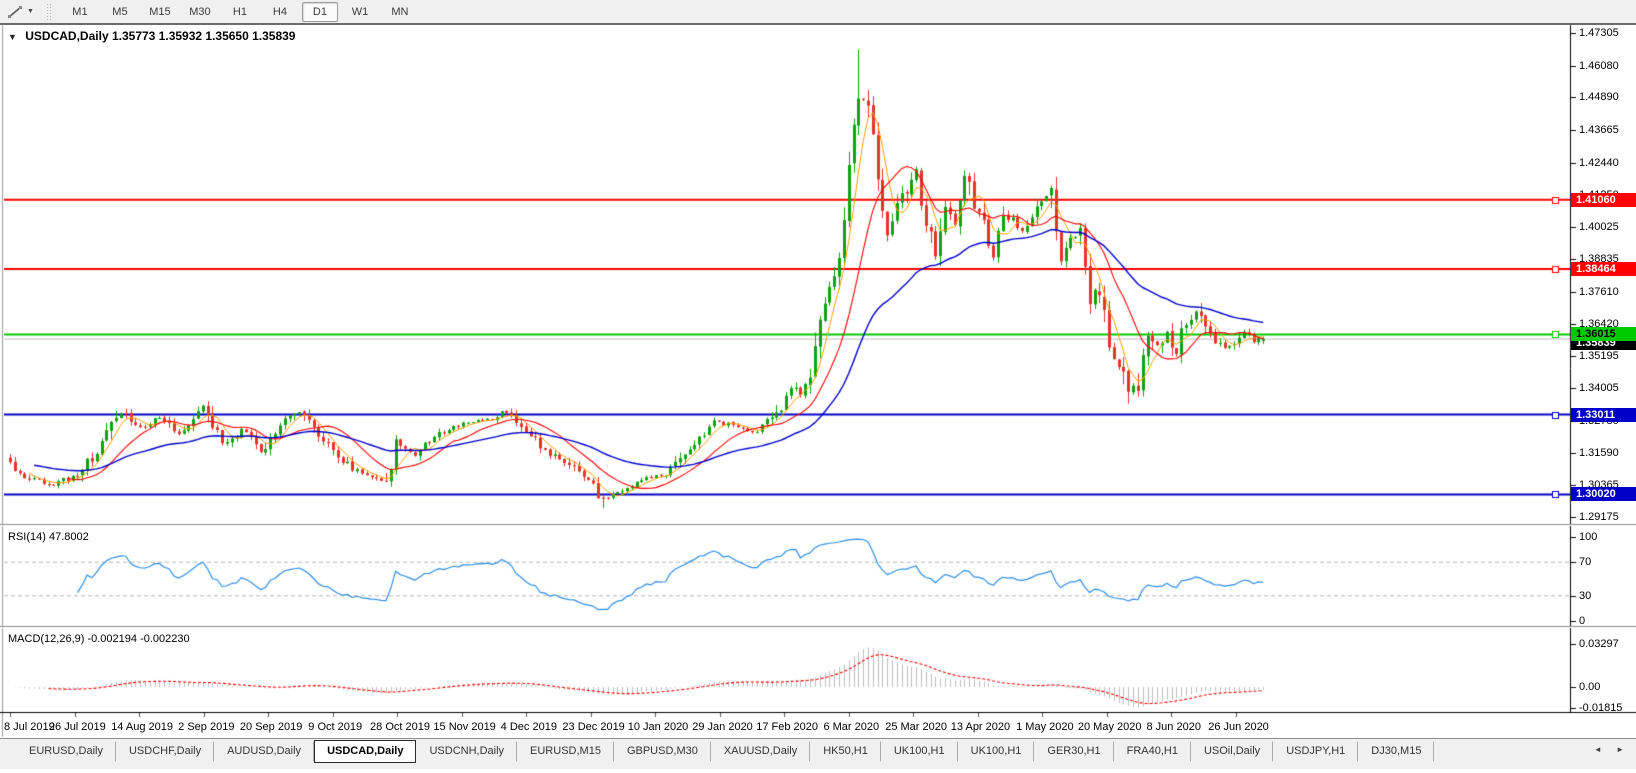  What do you see at coordinates (271, 727) in the screenshot?
I see `time-axis-label: 20 Sep 2019` at bounding box center [271, 727].